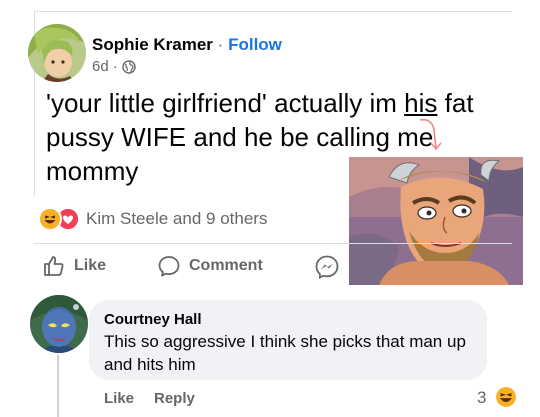 The width and height of the screenshot is (540, 417). I want to click on commenter-avatar-image, so click(59, 324).